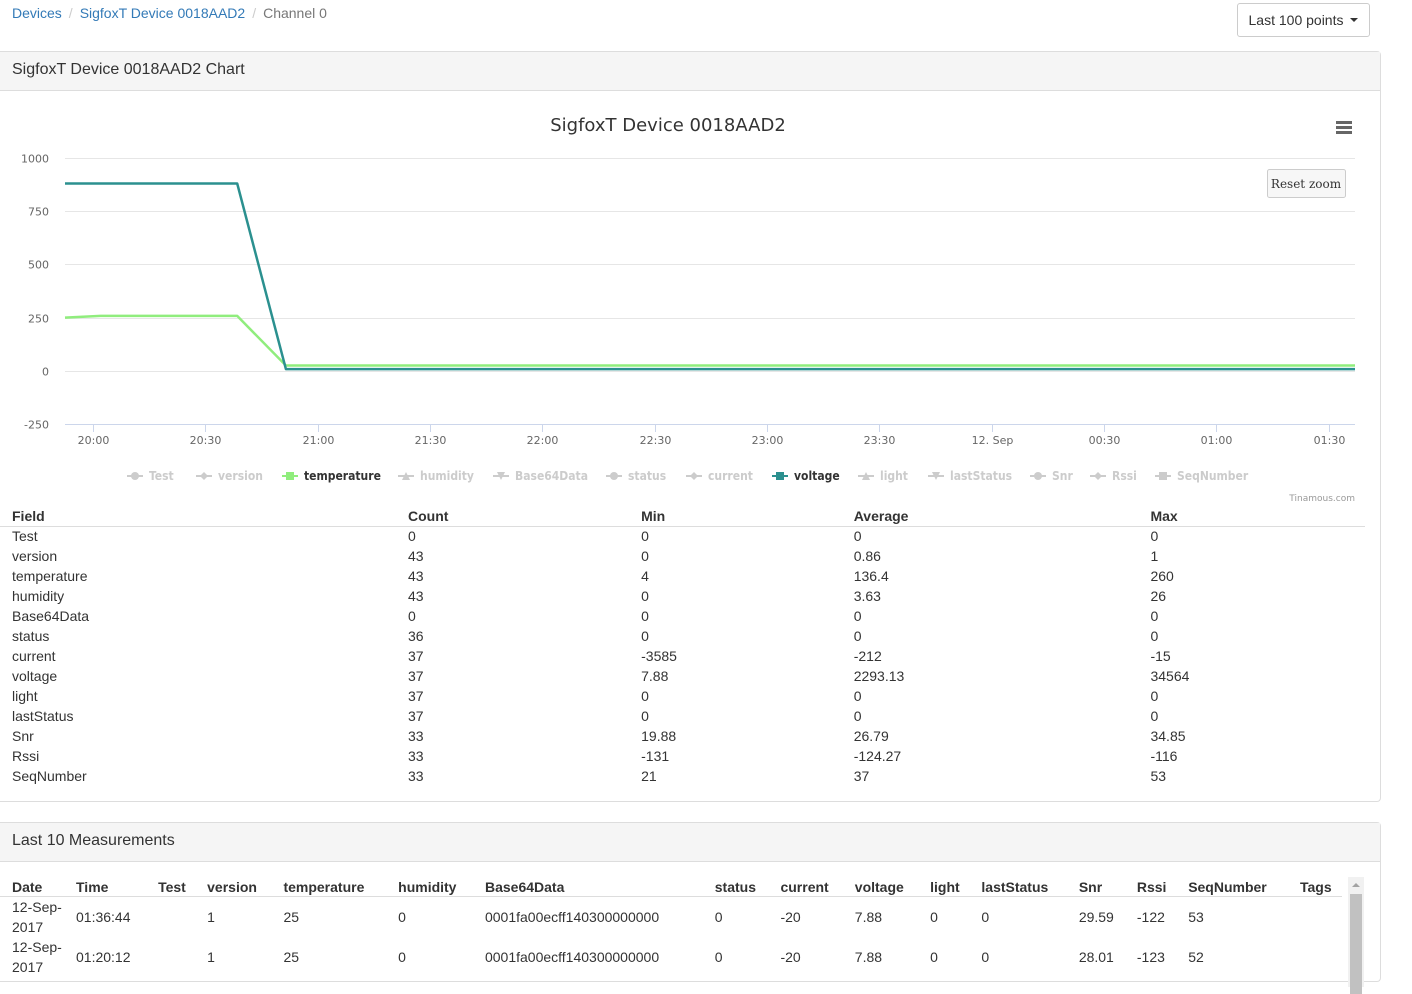 The width and height of the screenshot is (1412, 994). I want to click on scrollbar-thumb, so click(1356, 944).